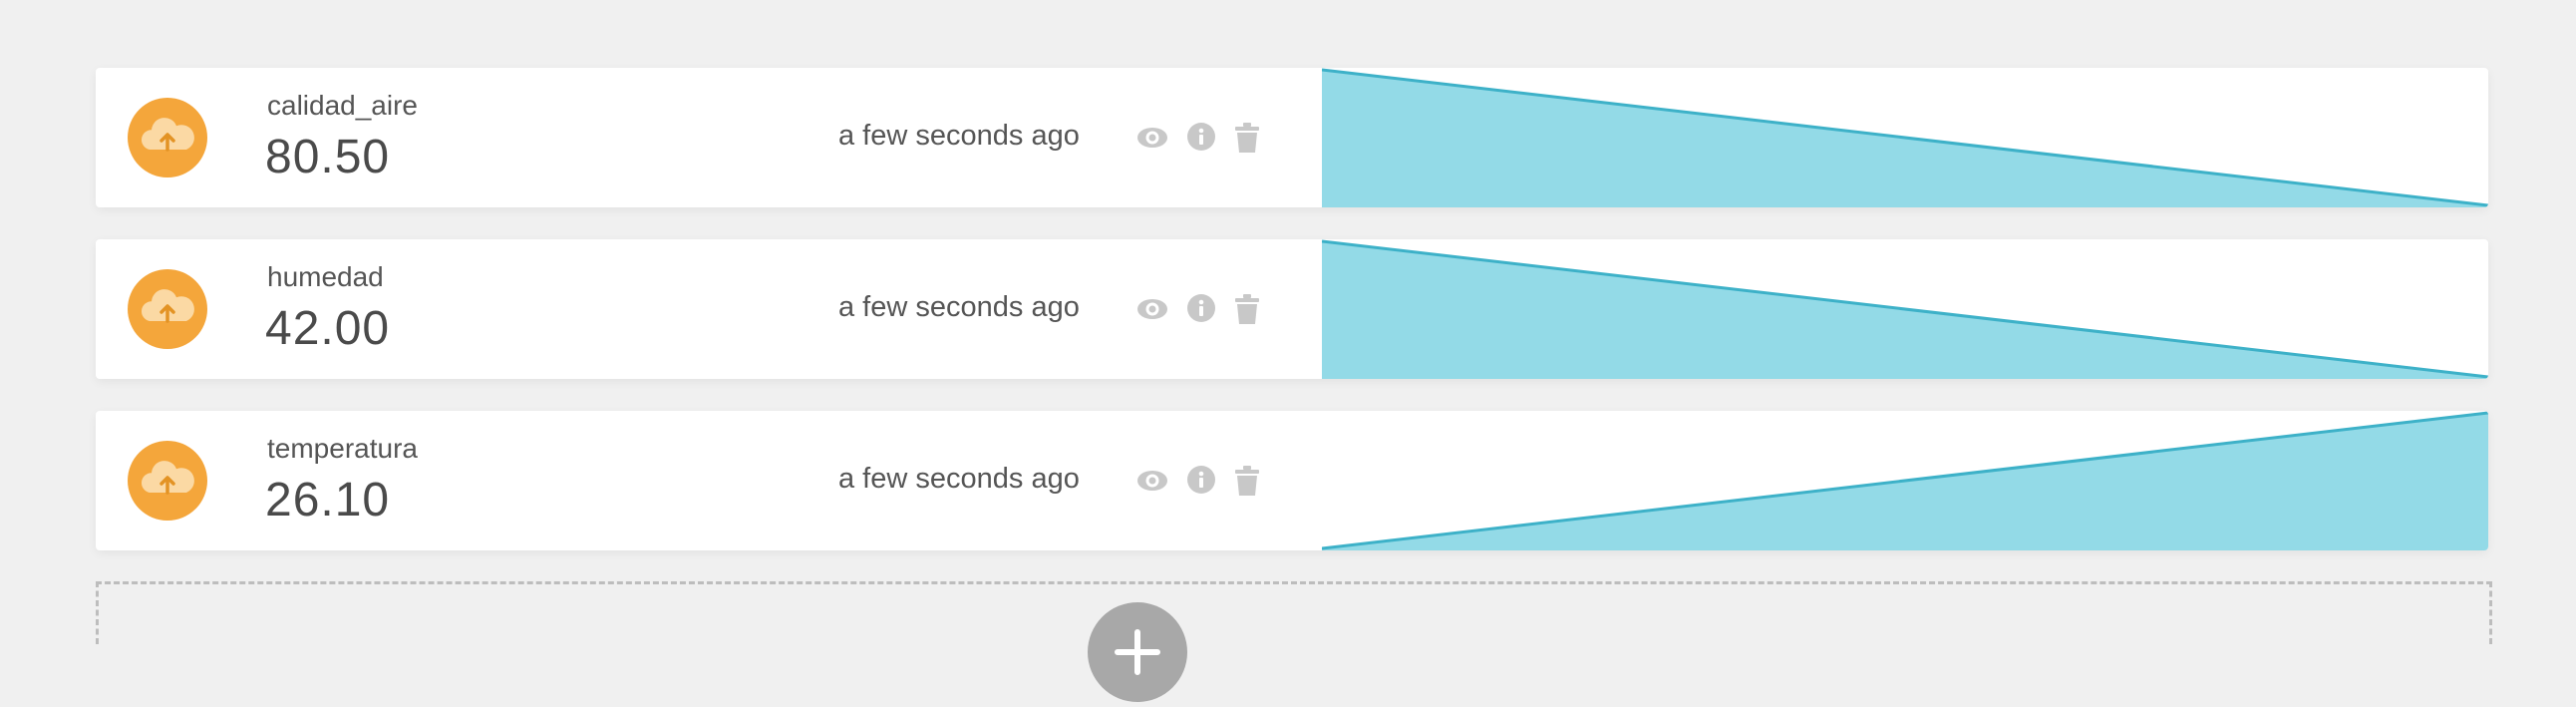  What do you see at coordinates (328, 328) in the screenshot?
I see `variable-value: 42.00` at bounding box center [328, 328].